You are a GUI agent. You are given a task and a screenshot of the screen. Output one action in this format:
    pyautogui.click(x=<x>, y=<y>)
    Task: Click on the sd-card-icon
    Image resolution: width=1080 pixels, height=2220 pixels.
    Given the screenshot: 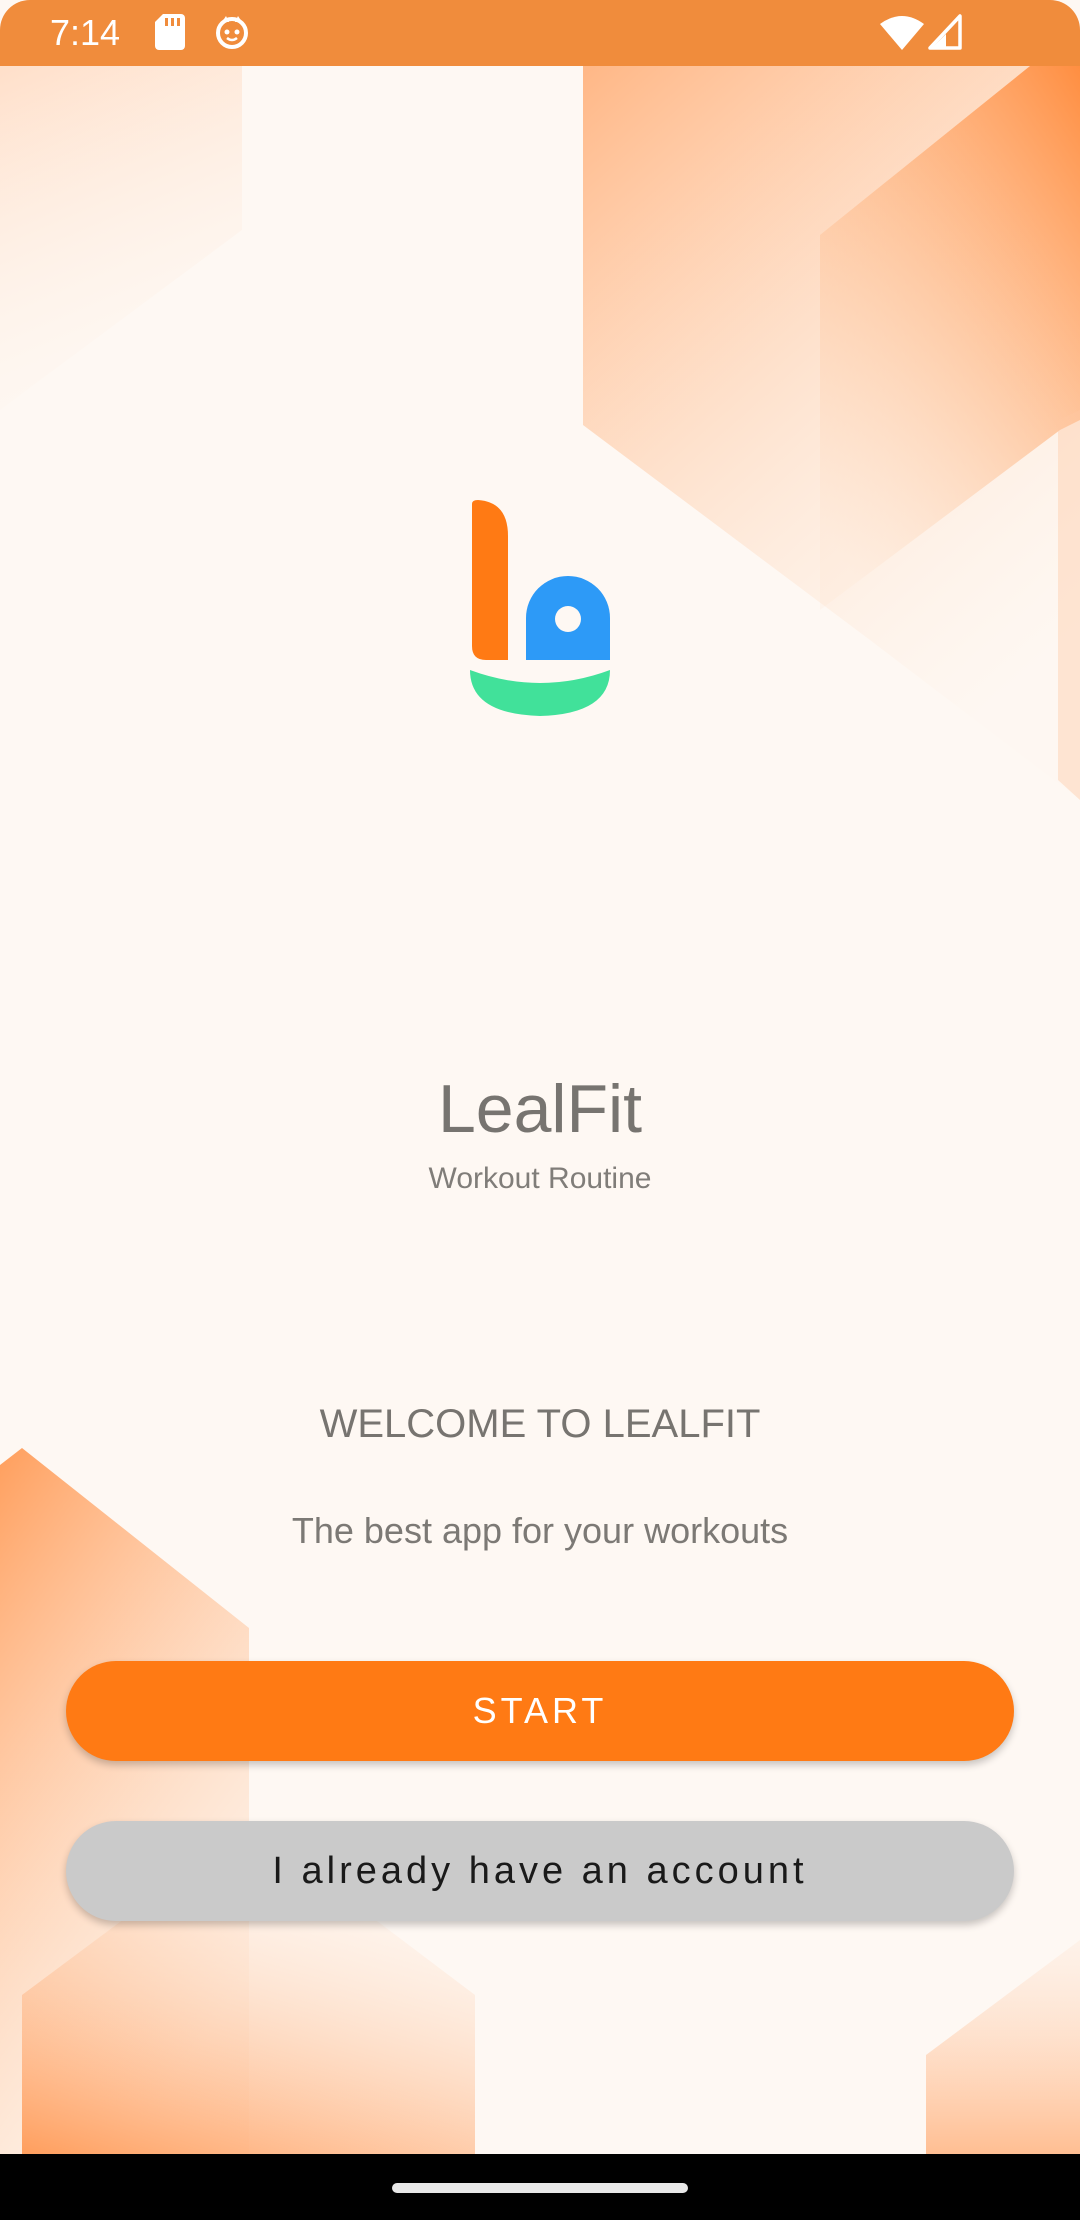 What is the action you would take?
    pyautogui.click(x=170, y=32)
    